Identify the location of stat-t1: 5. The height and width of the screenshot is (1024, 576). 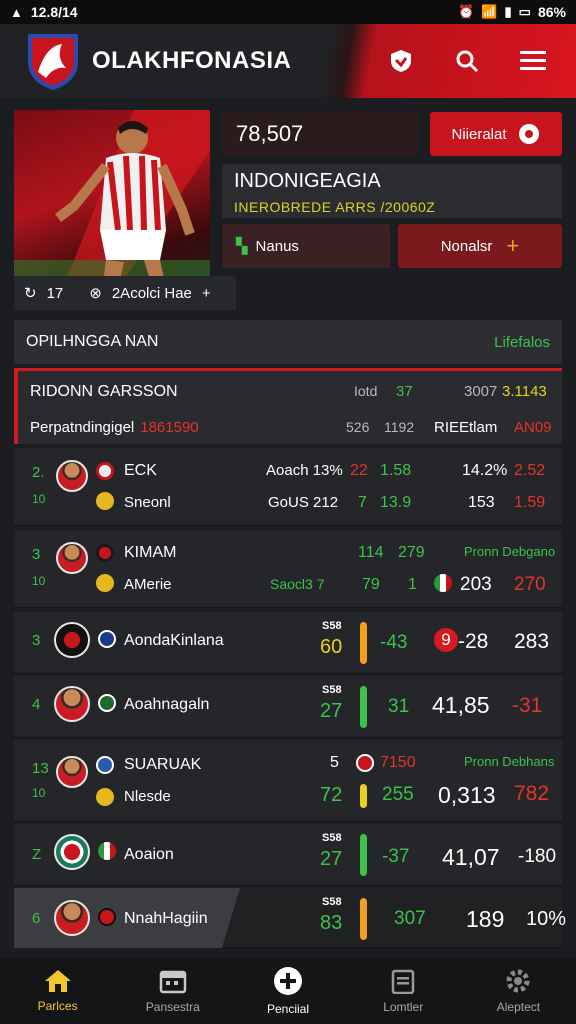
(334, 762).